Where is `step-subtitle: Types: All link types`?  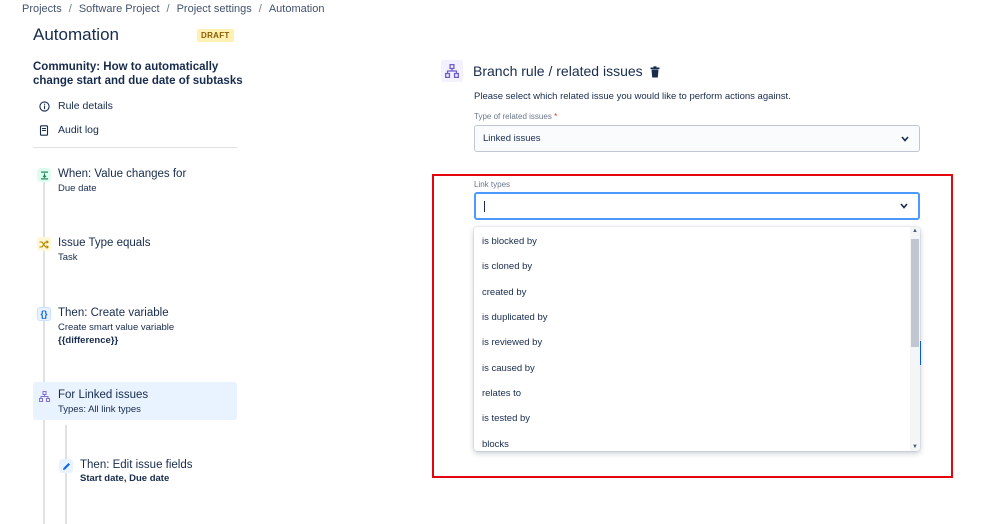
step-subtitle: Types: All link types is located at coordinates (145, 409).